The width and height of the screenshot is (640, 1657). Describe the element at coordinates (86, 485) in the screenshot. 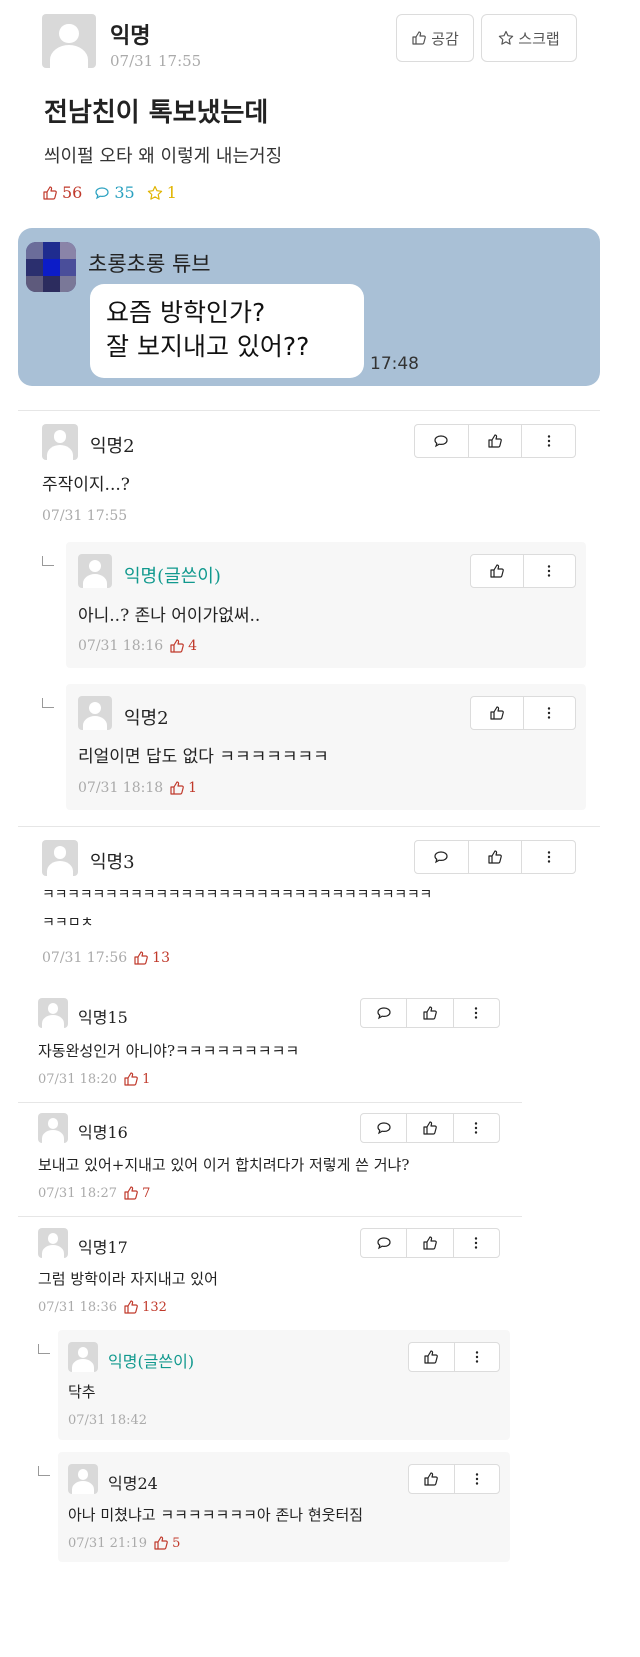

I see `comment-text: 주작이지...?` at that location.